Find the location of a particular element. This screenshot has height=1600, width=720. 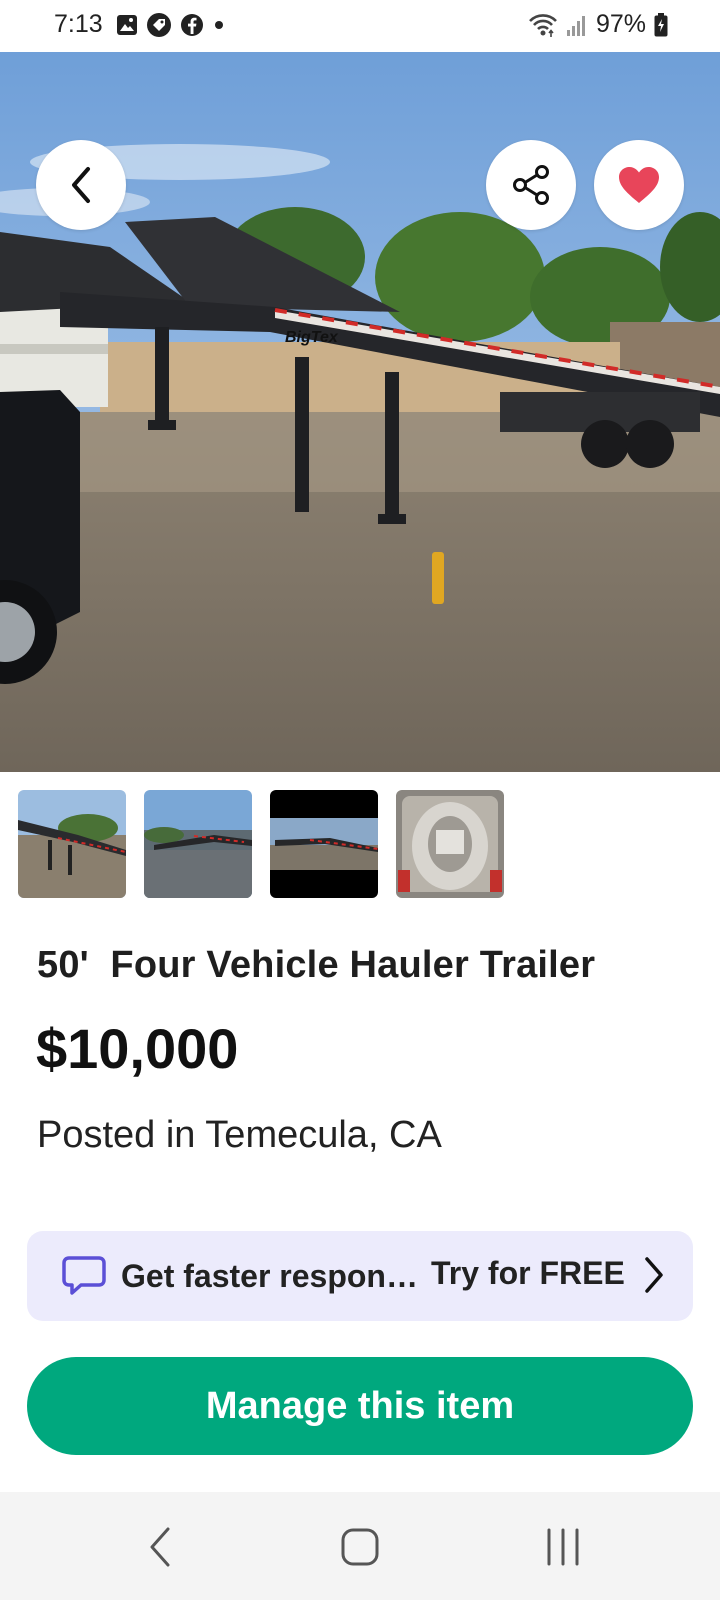

battery-icon is located at coordinates (661, 24).